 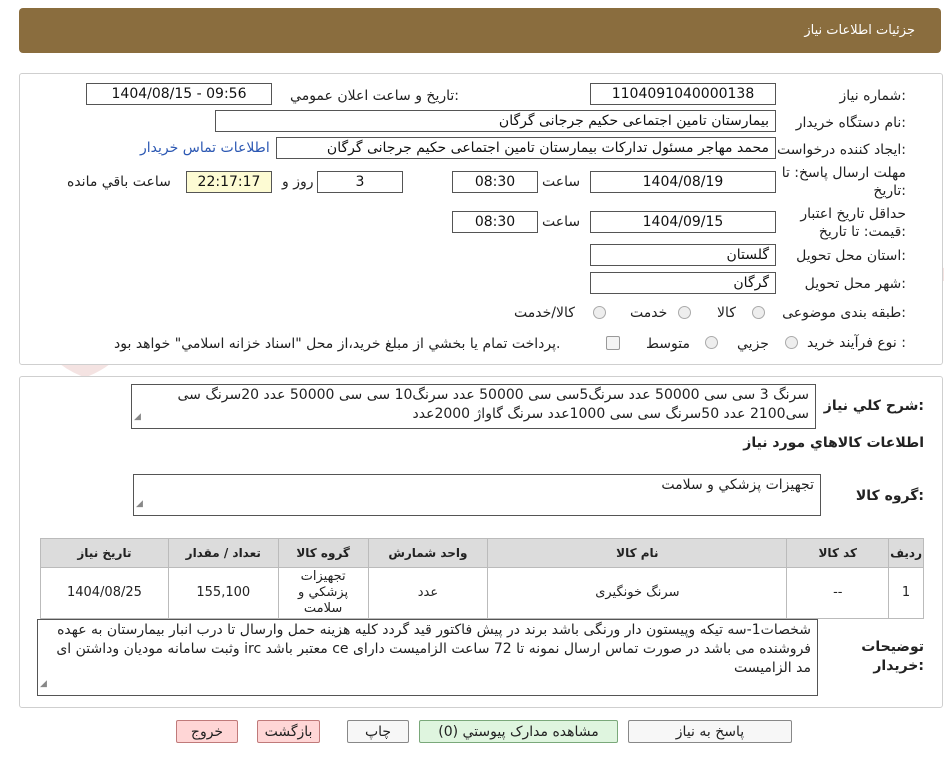 What do you see at coordinates (323, 553) in the screenshot?
I see `col-header-group: گروه كالا` at bounding box center [323, 553].